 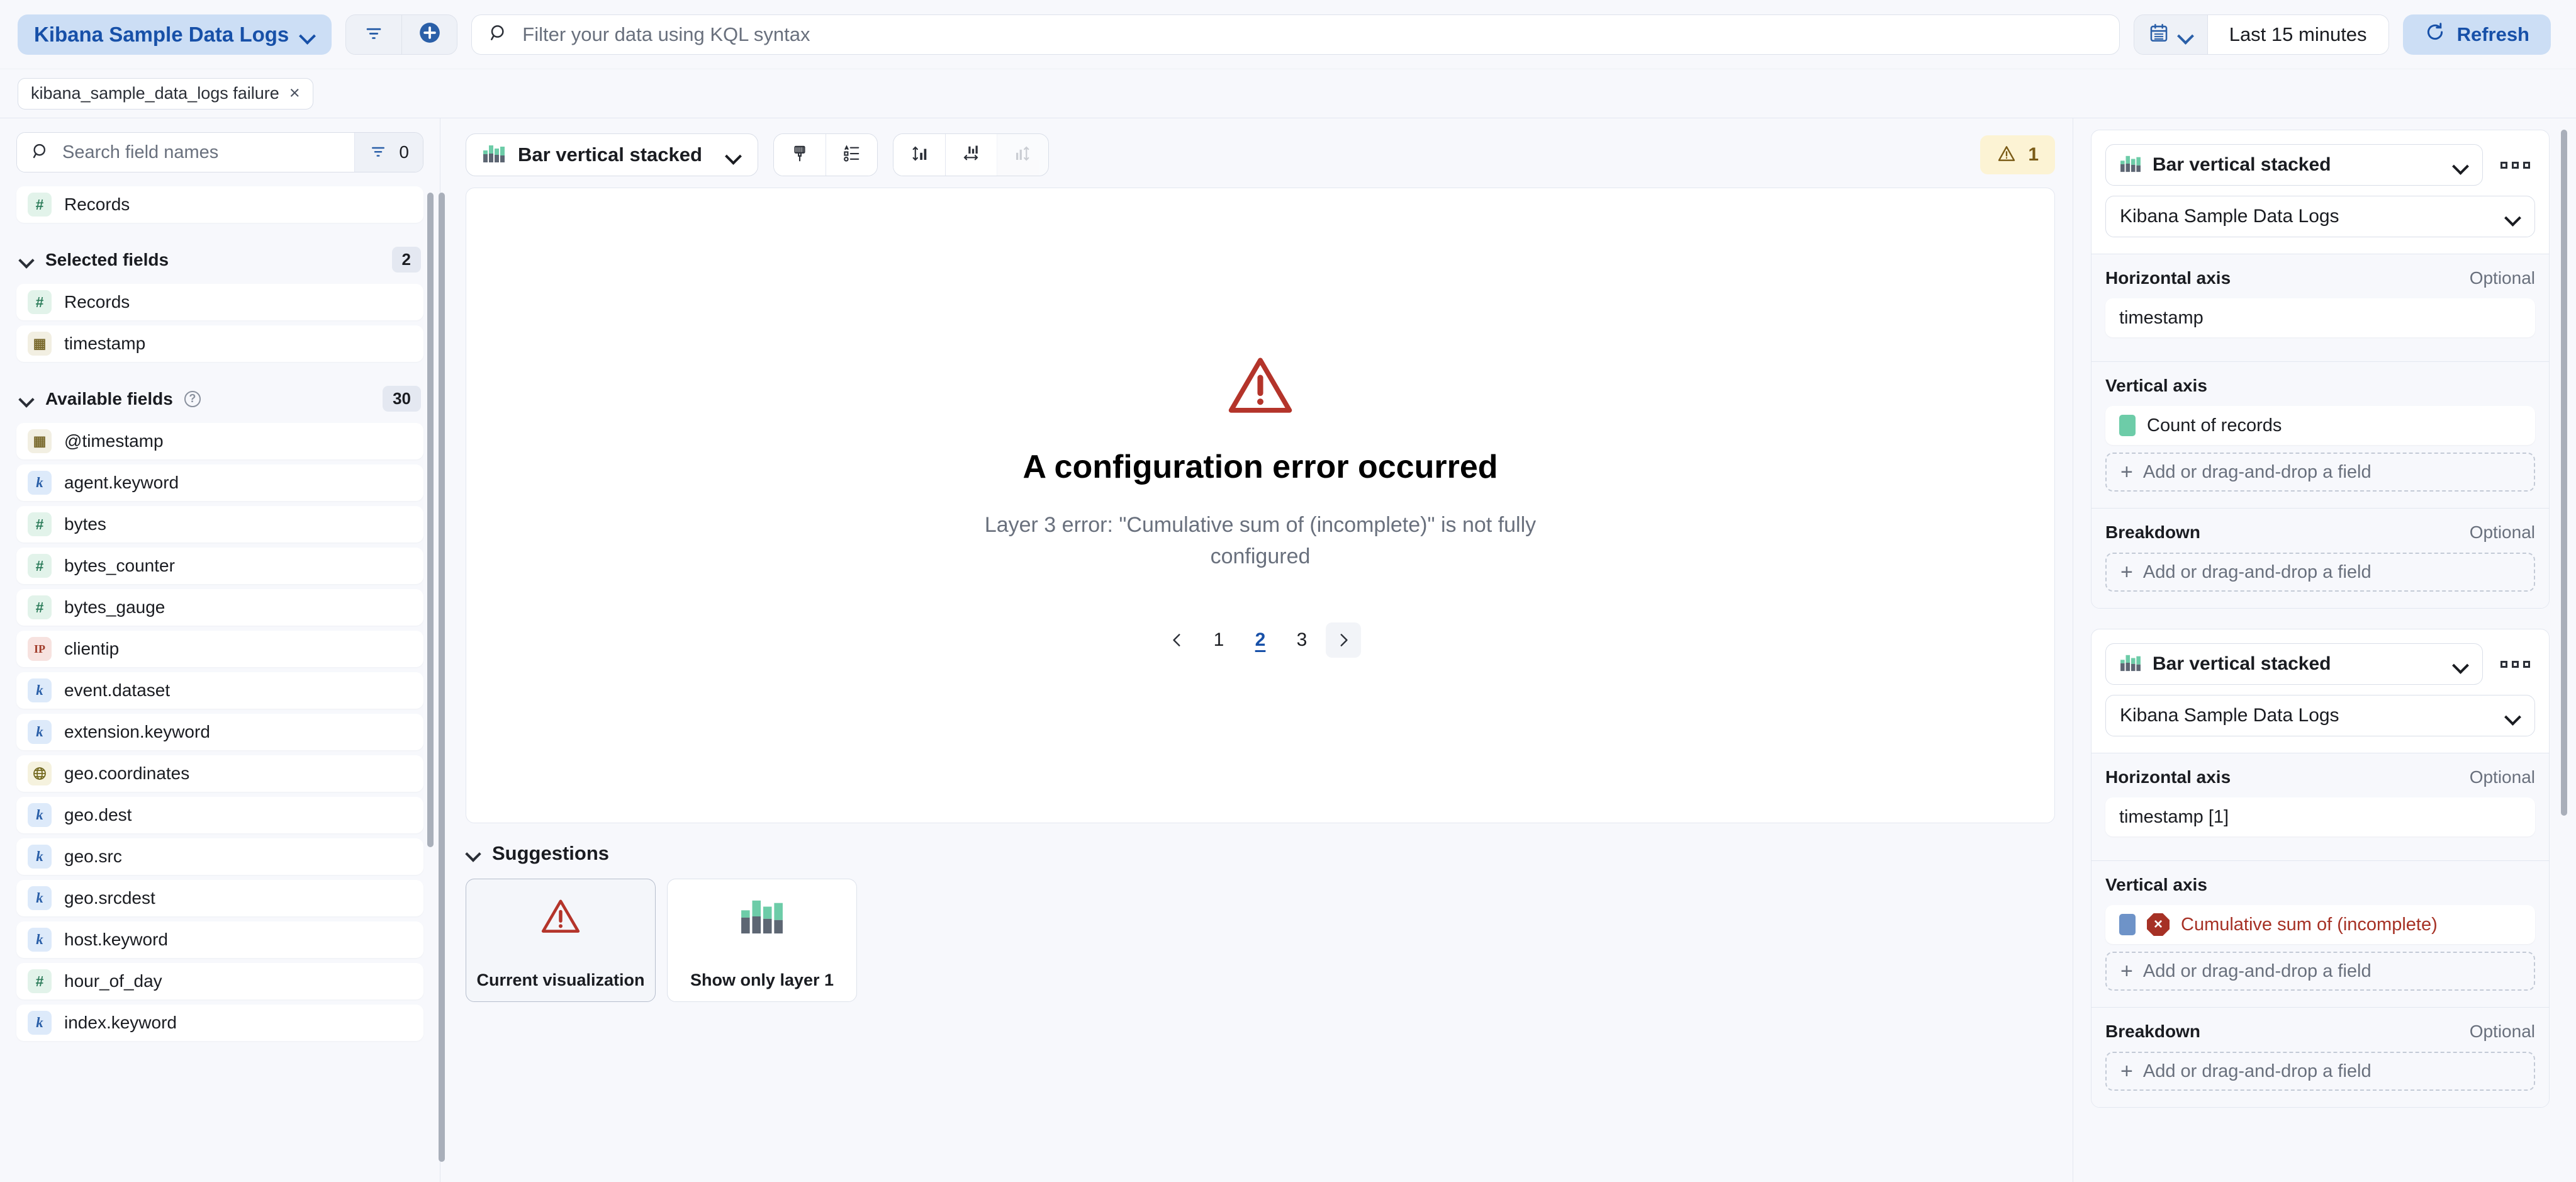 I want to click on field-item-extension-keyword: k extension.keyword, so click(x=219, y=732).